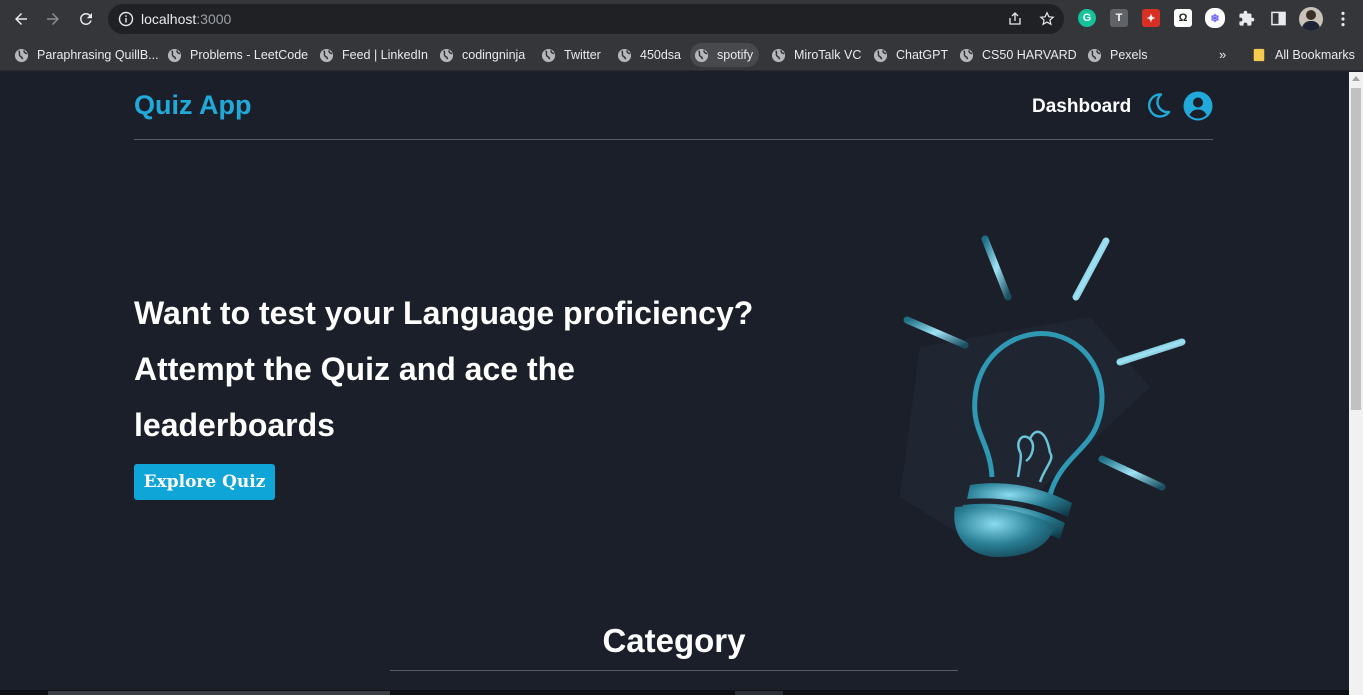 The width and height of the screenshot is (1363, 695). What do you see at coordinates (186, 19) in the screenshot?
I see `url-text: localhost:3000` at bounding box center [186, 19].